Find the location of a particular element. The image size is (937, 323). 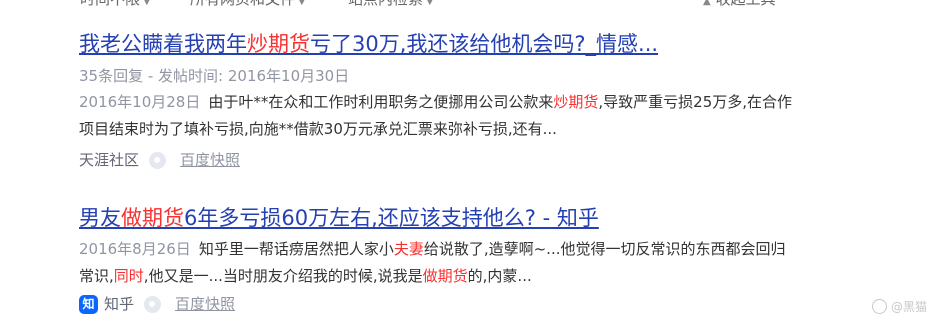

time-filter: 时间不限▼ is located at coordinates (115, 4).